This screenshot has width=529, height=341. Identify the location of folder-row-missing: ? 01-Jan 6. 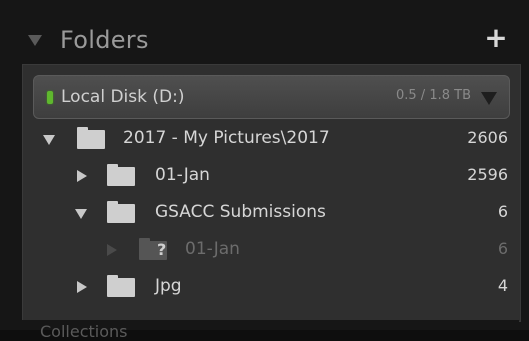
(271, 250).